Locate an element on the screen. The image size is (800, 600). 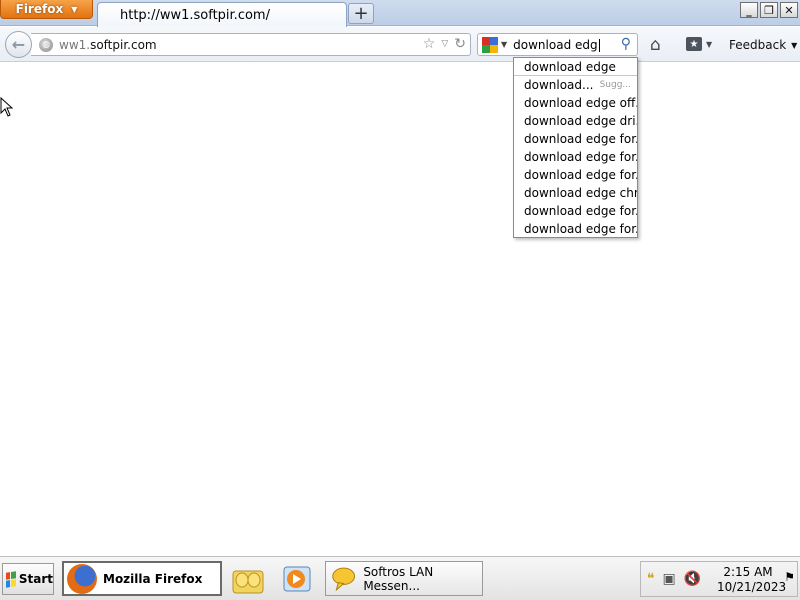
url-host: softpir.com is located at coordinates (123, 44).